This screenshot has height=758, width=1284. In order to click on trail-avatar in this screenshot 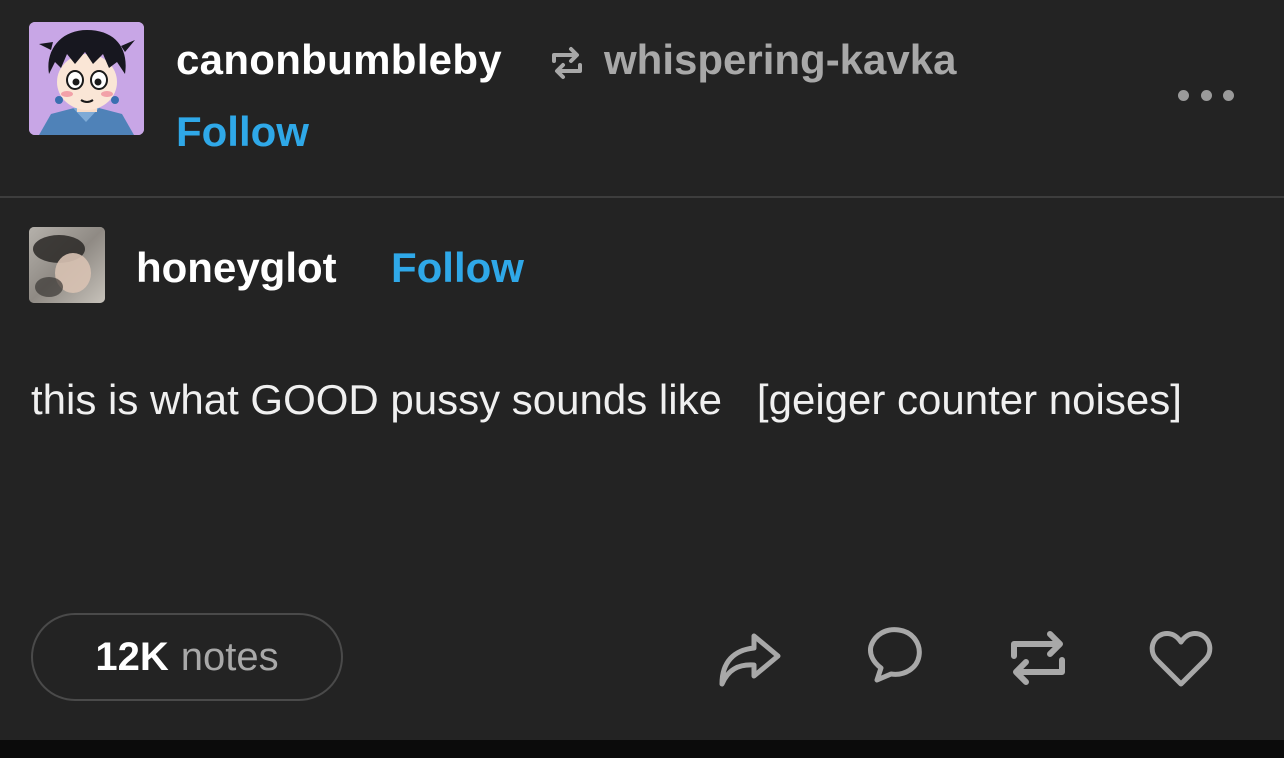, I will do `click(67, 265)`.